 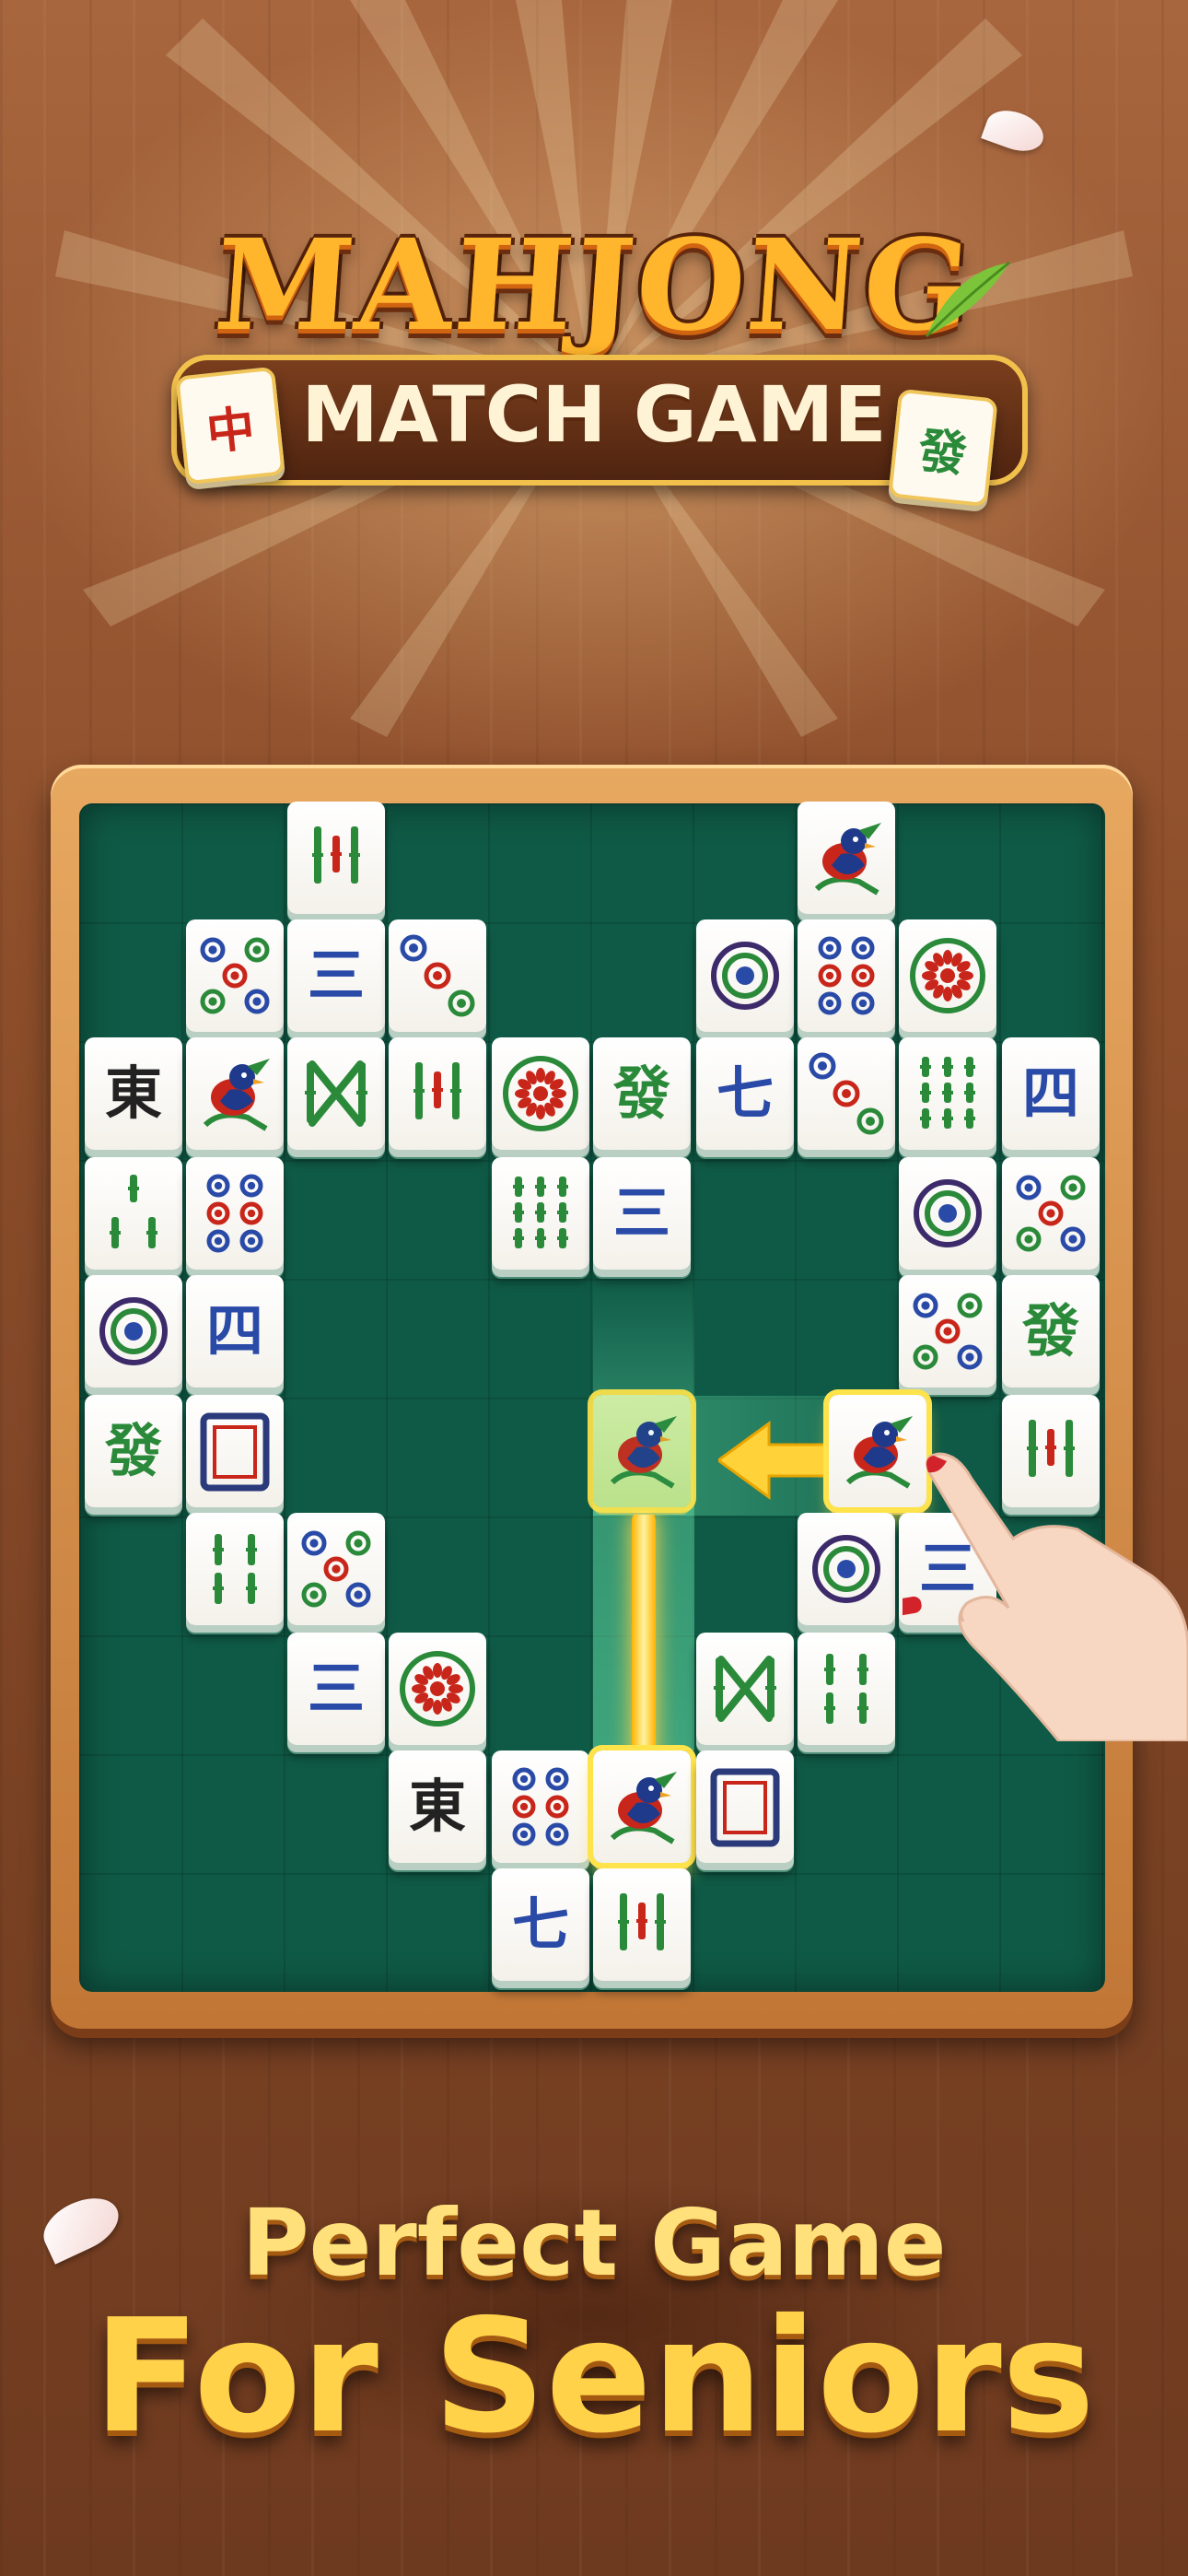 I want to click on logo-tile-right: 發, so click(x=943, y=448).